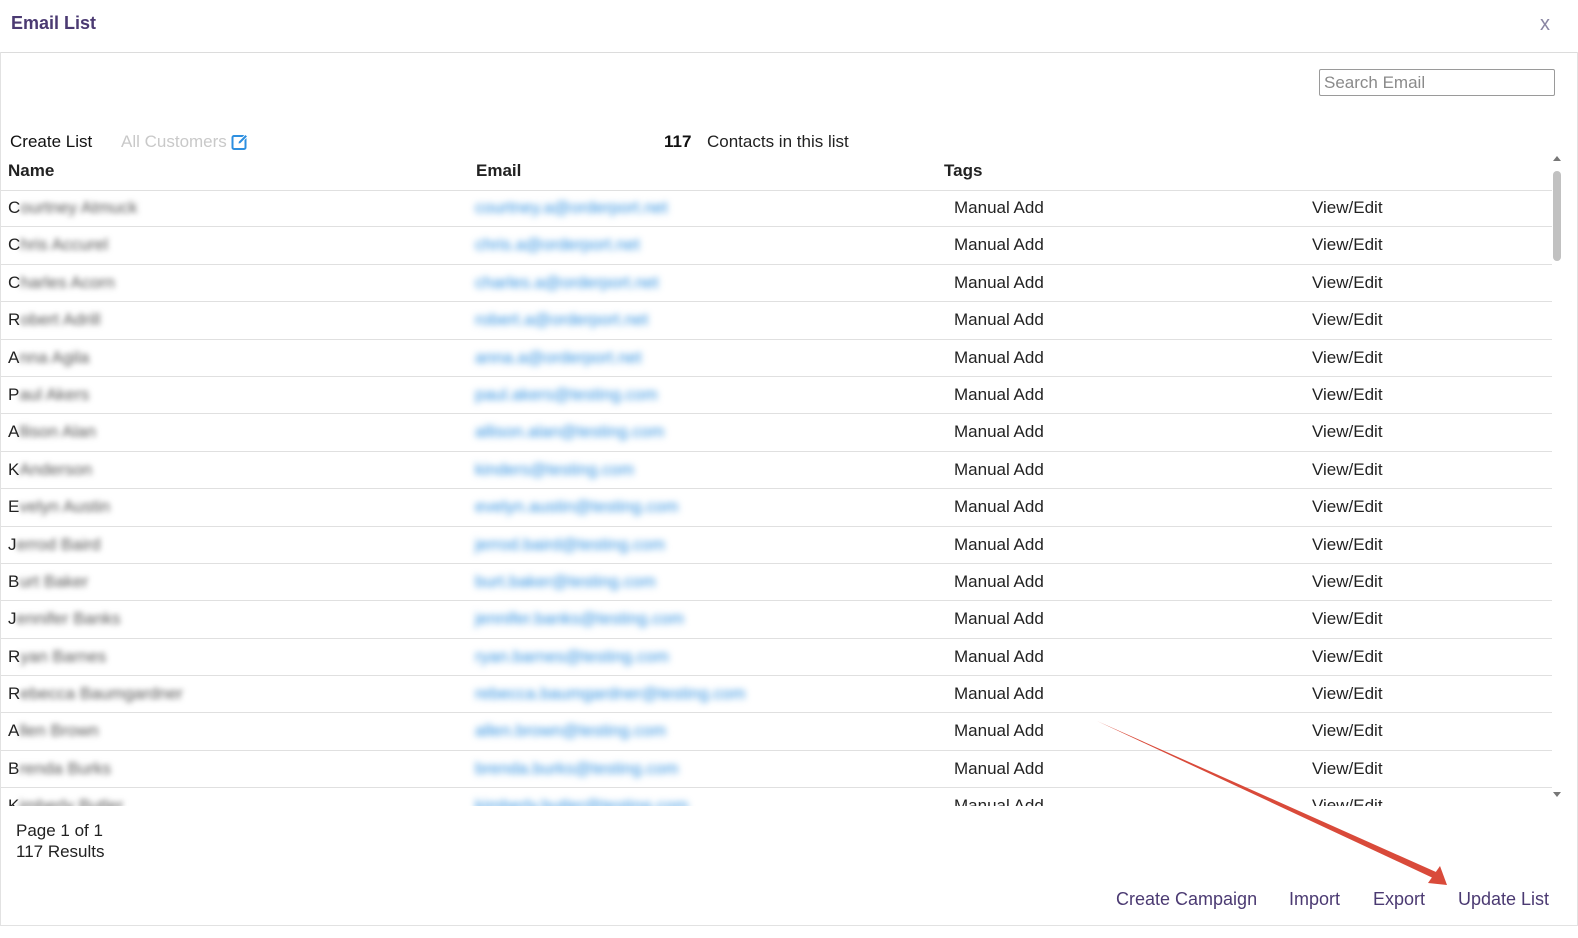 This screenshot has width=1578, height=938. I want to click on contact-name: Charles Acorn, so click(61, 283).